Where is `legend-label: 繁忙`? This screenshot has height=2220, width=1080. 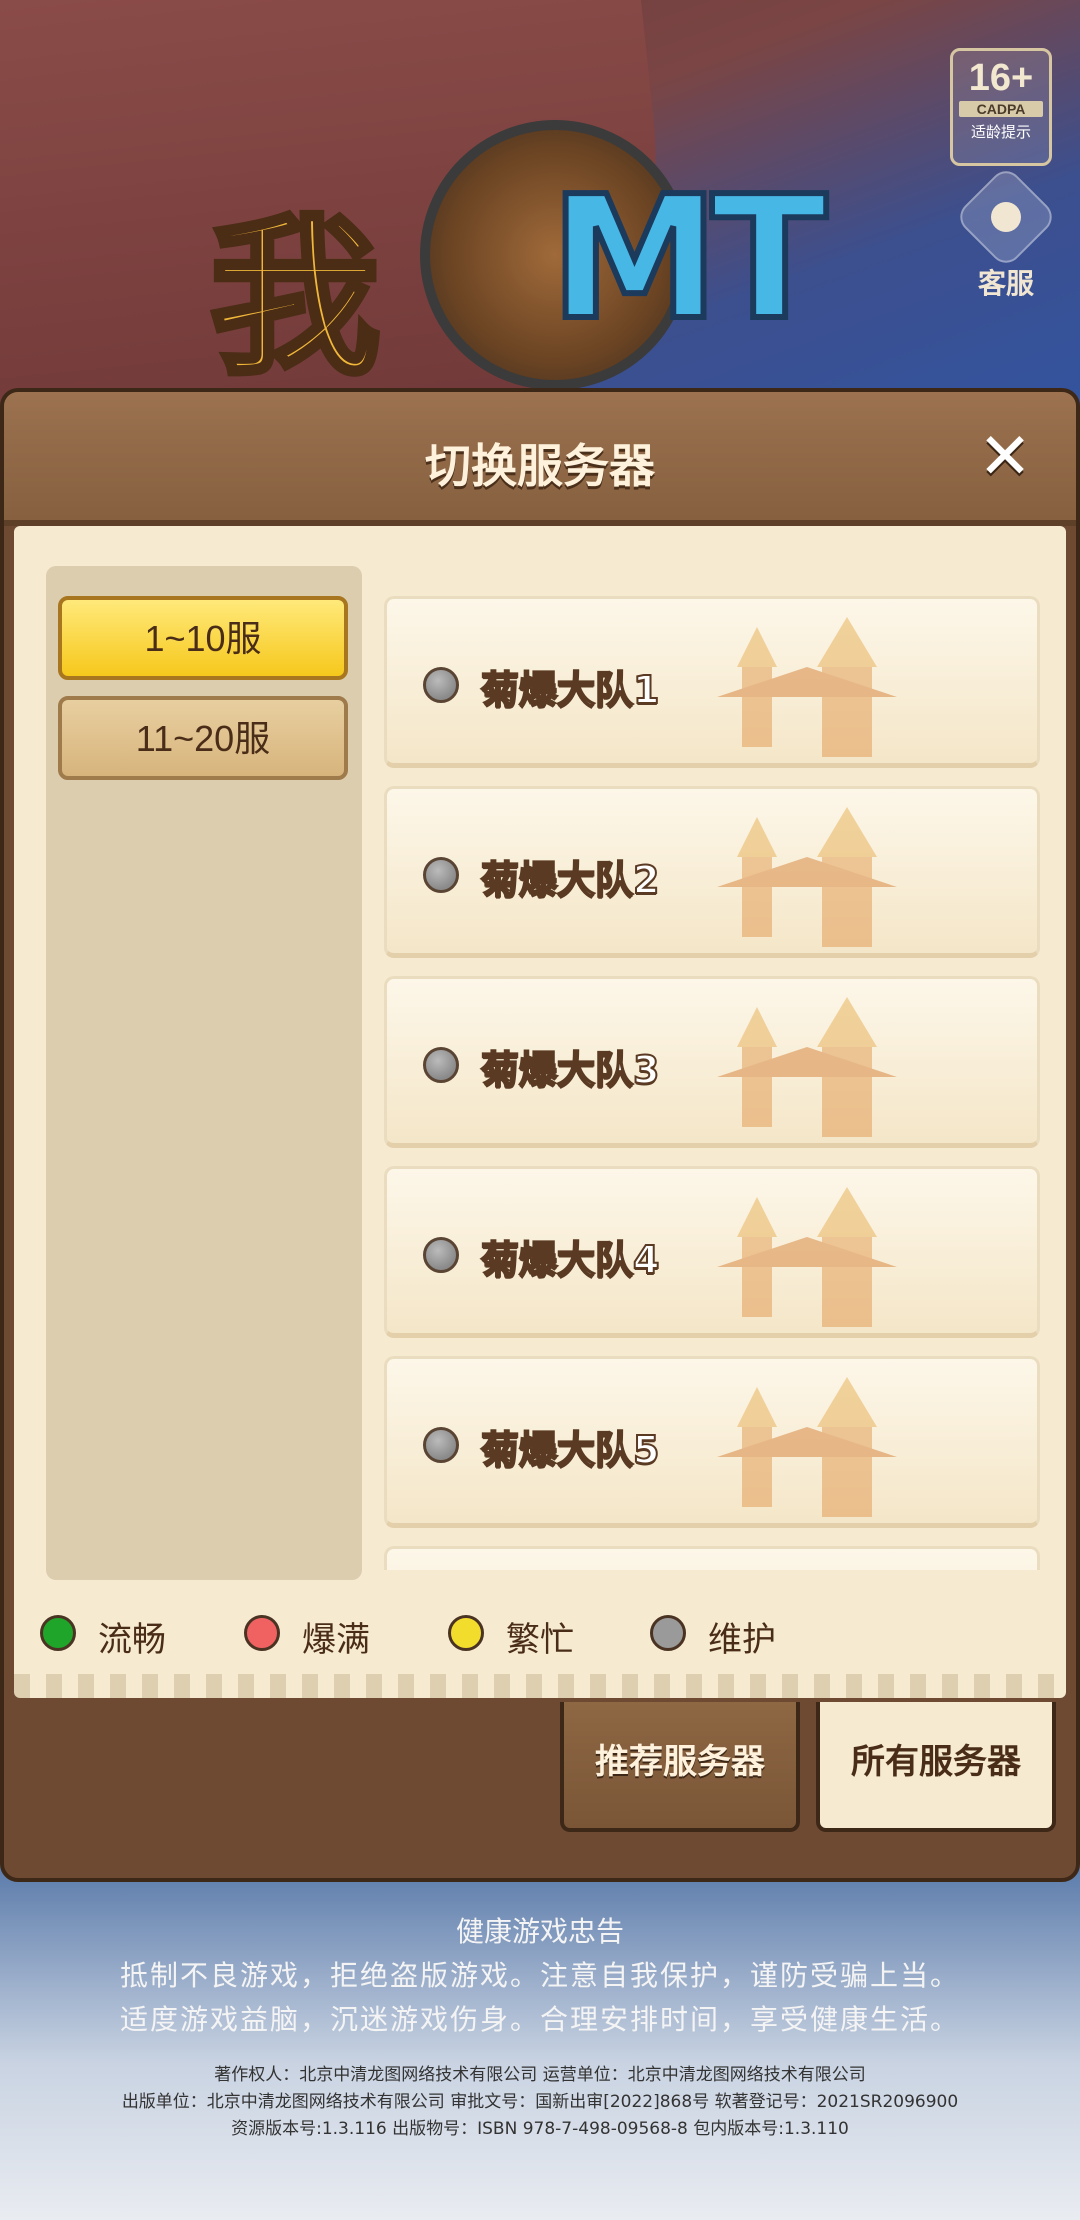
legend-label: 繁忙 is located at coordinates (540, 1640).